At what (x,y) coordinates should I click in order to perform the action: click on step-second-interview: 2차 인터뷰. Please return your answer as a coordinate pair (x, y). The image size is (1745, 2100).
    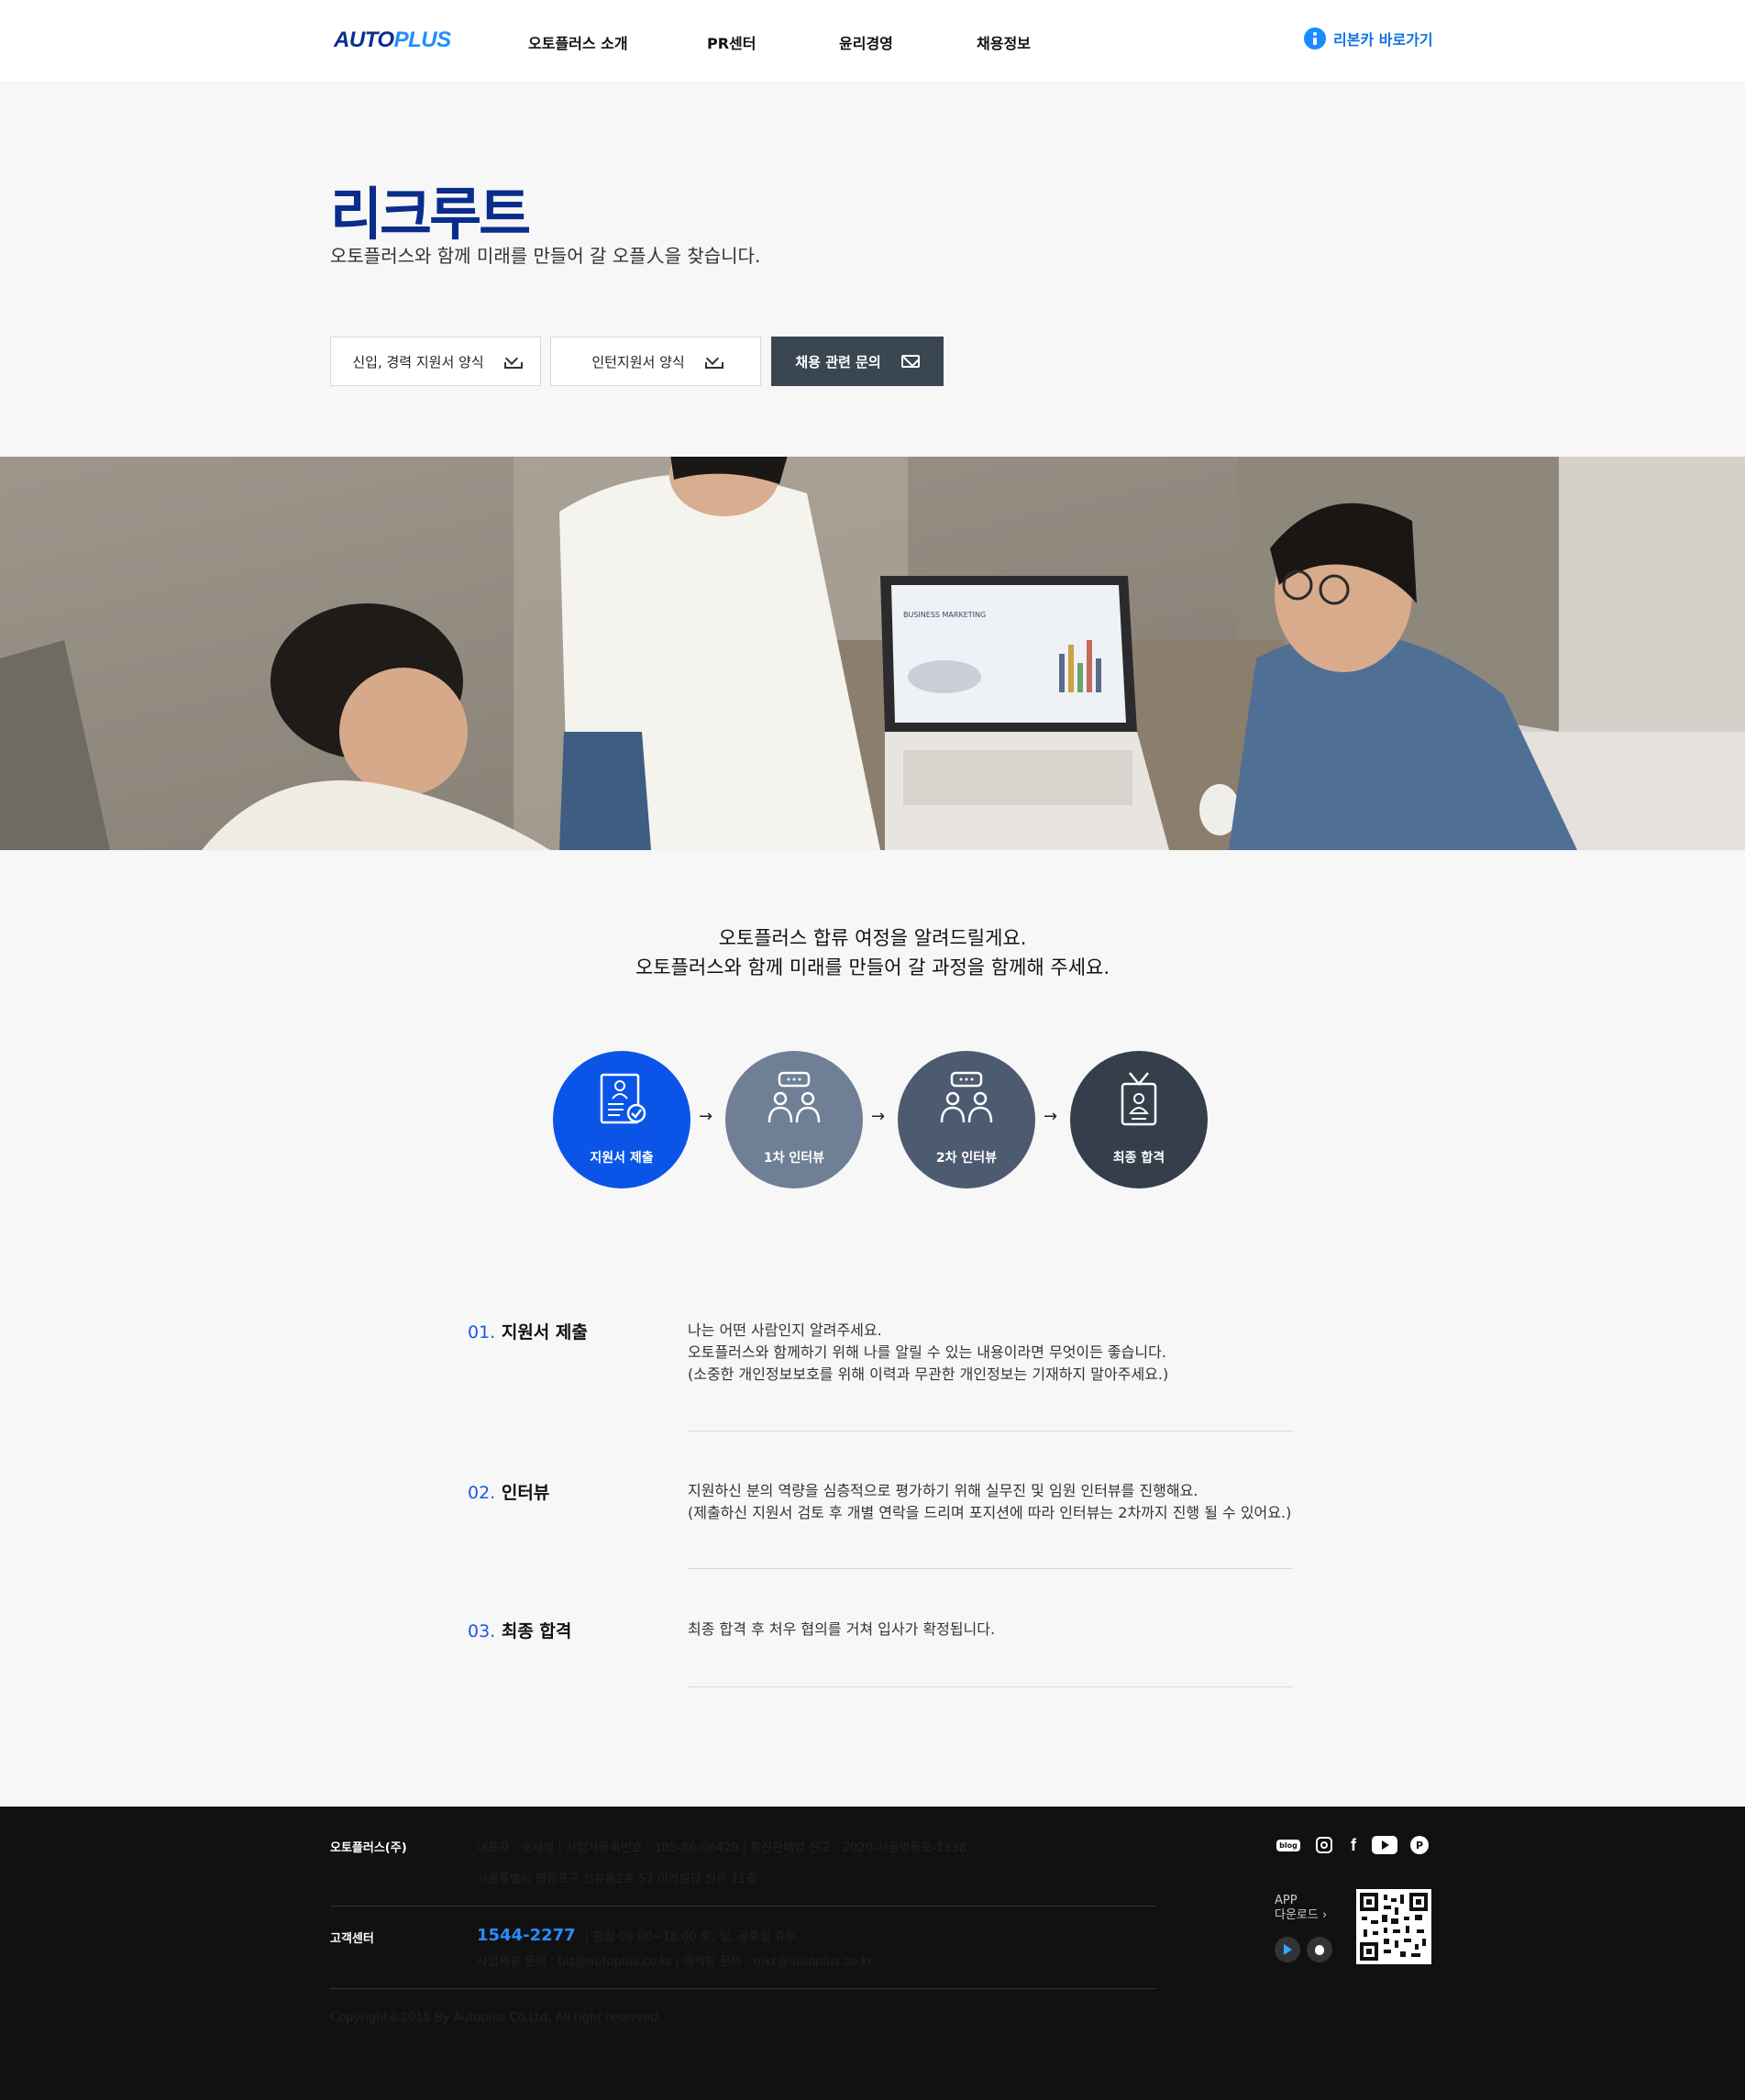
    Looking at the image, I should click on (967, 1119).